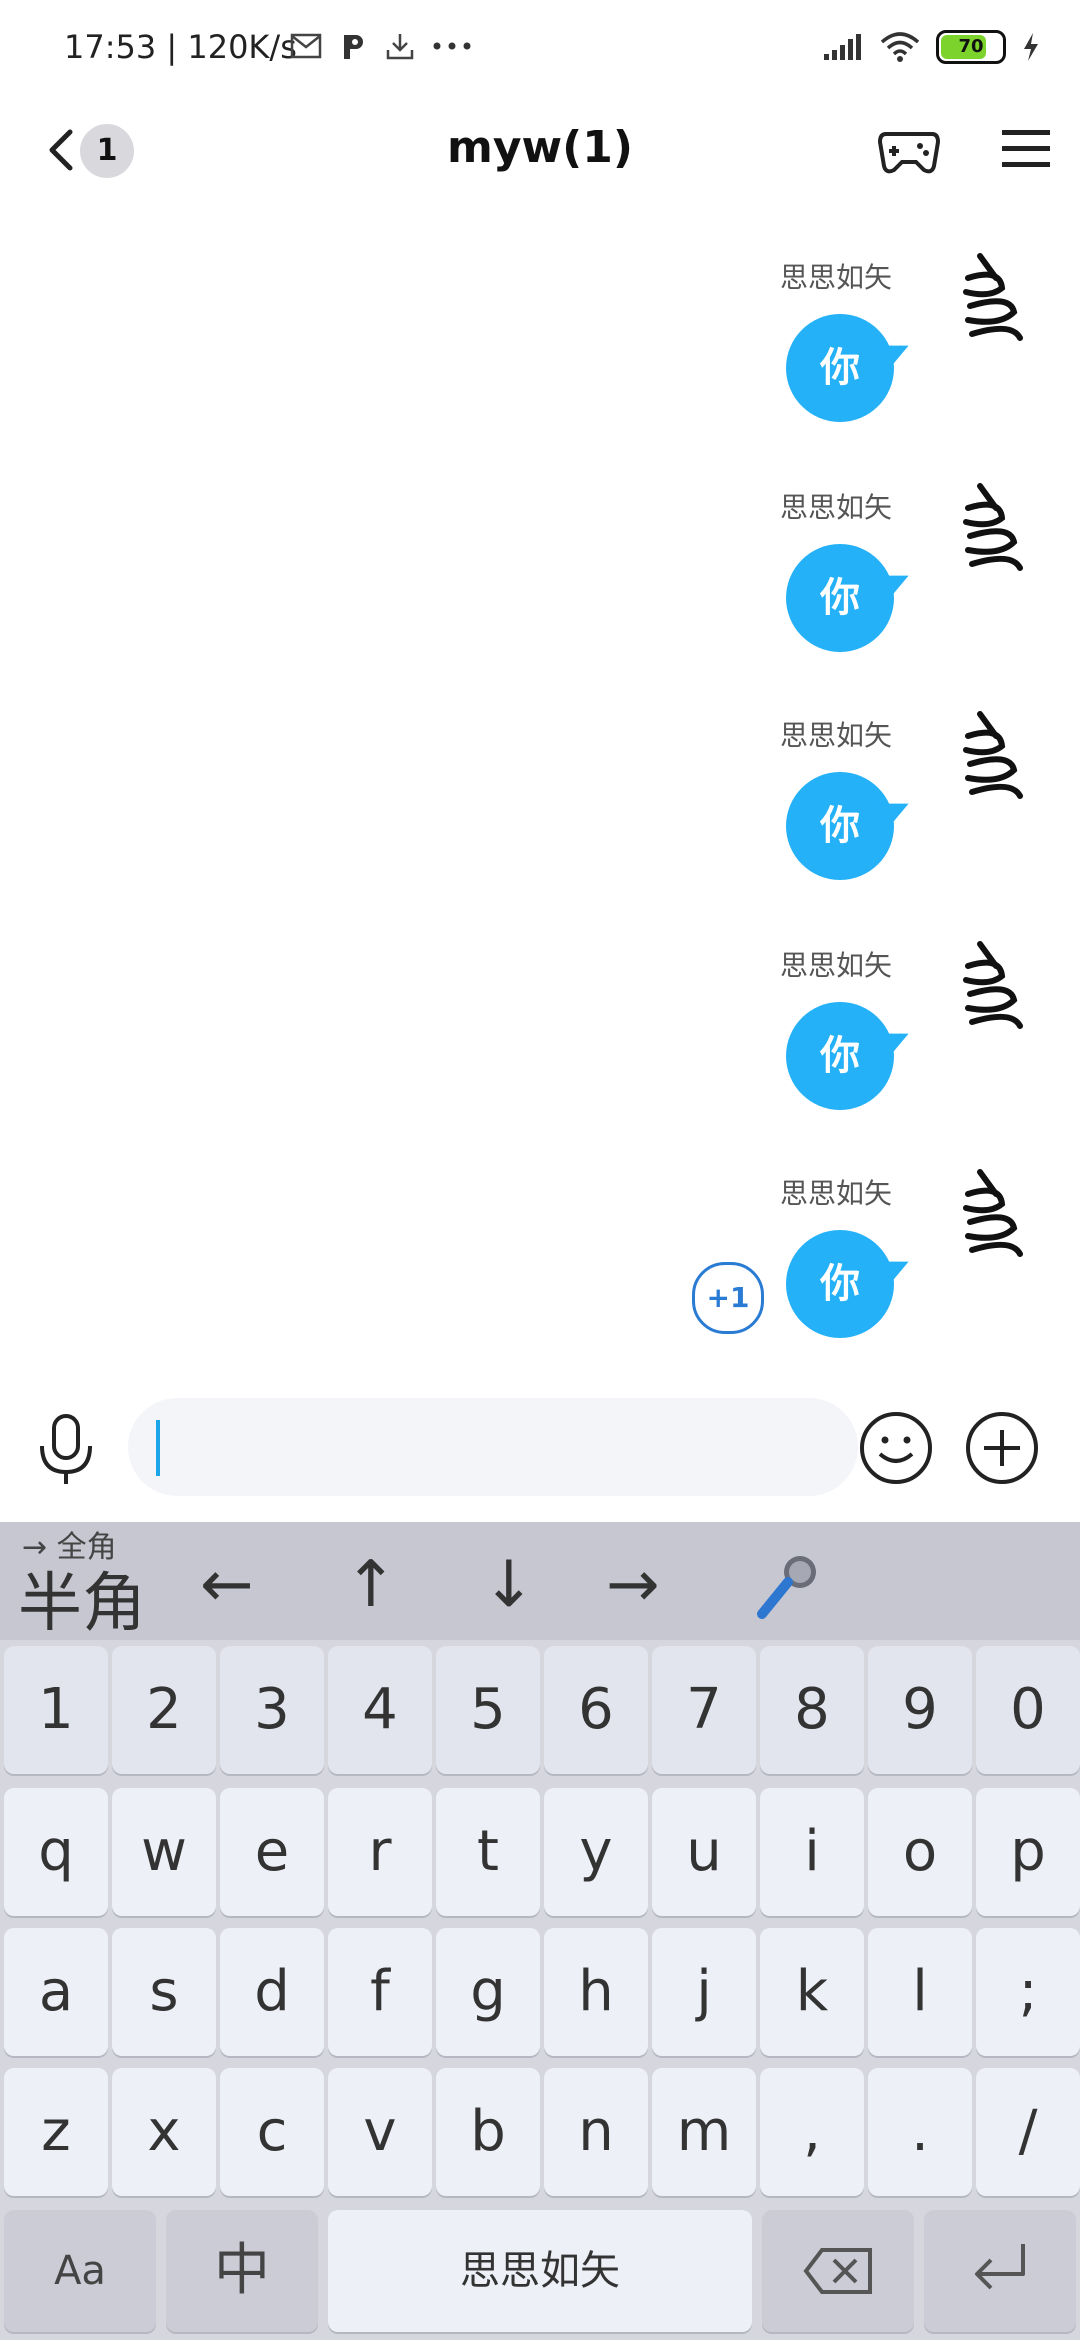 This screenshot has width=1080, height=2340. What do you see at coordinates (787, 1589) in the screenshot?
I see `keyboard-mic-icon` at bounding box center [787, 1589].